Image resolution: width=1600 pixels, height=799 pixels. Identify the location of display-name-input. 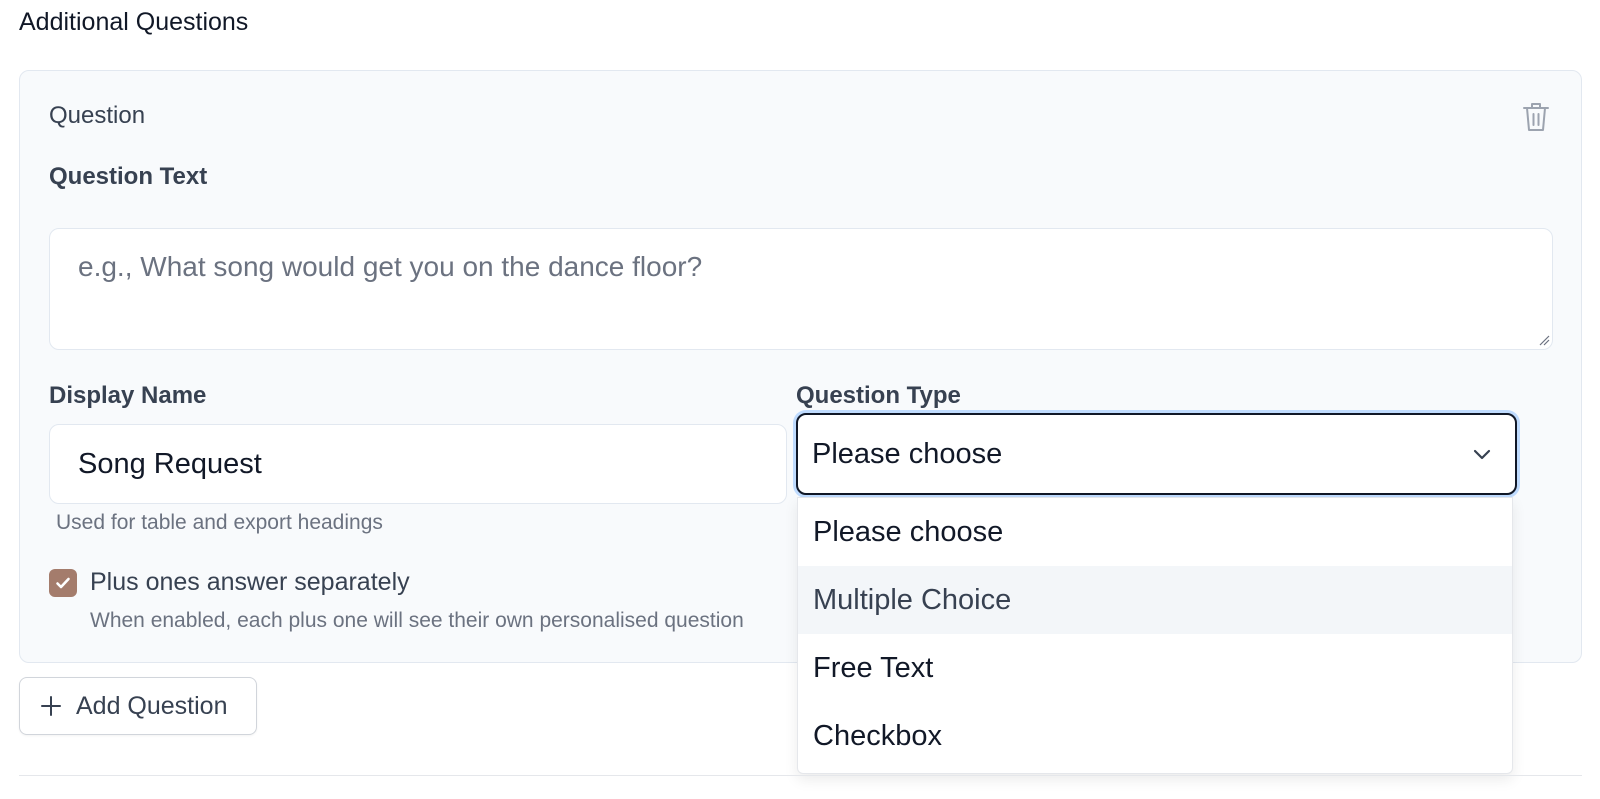
(418, 464).